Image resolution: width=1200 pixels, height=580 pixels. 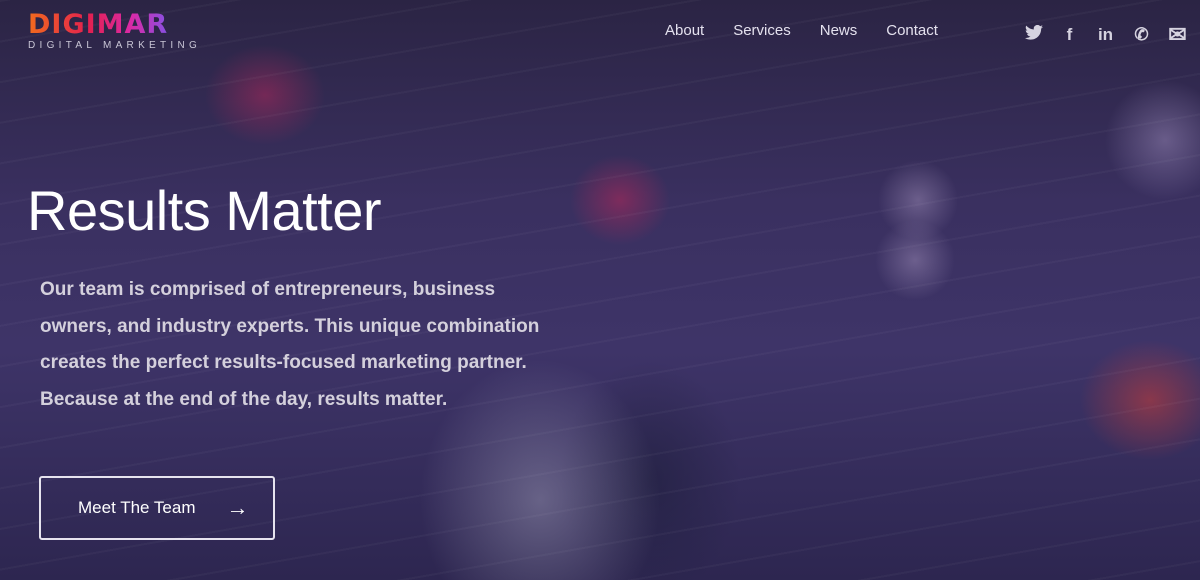 I want to click on meet-the-team-button: Meet The Team →, so click(x=157, y=508).